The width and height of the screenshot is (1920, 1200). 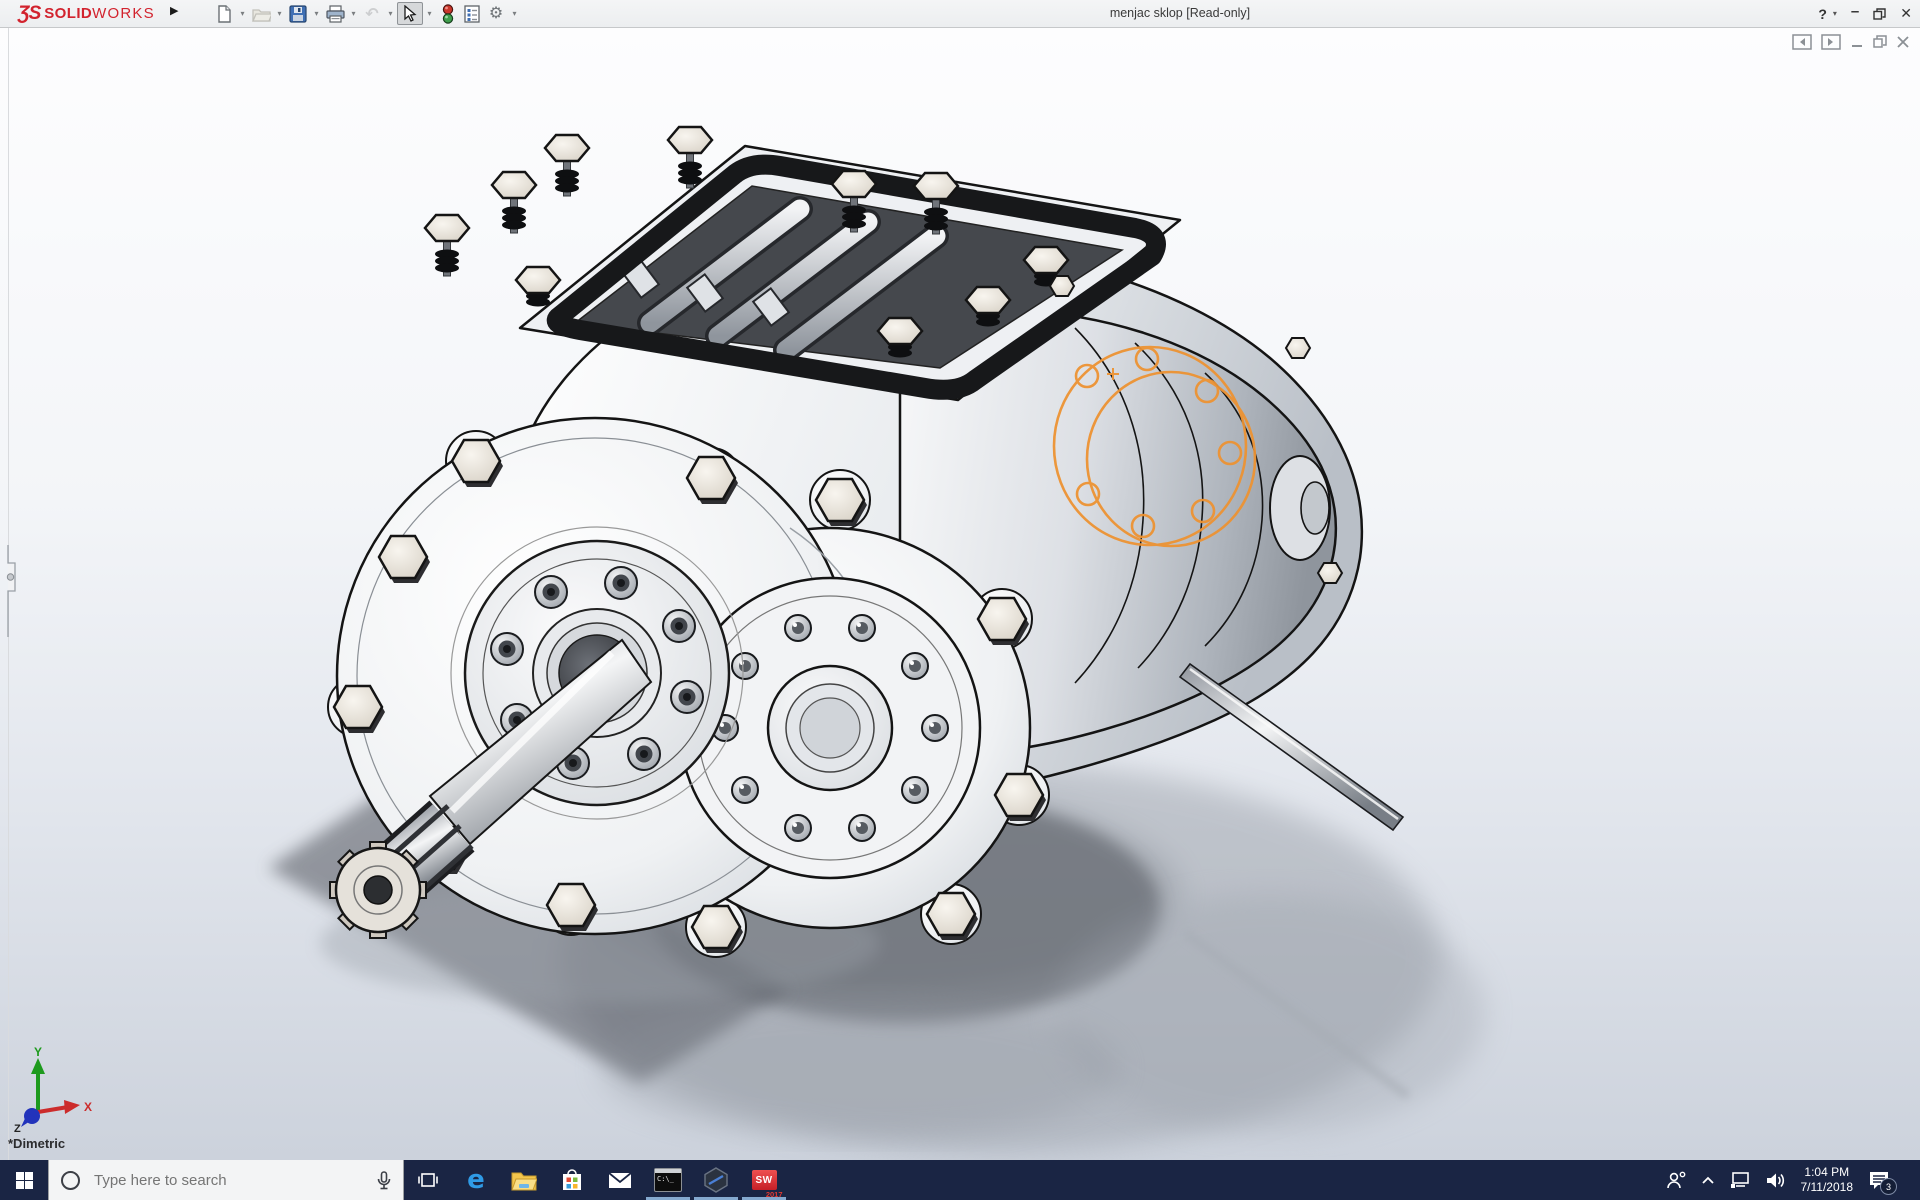 I want to click on command-prompt-icon: C:\_, so click(x=668, y=1180).